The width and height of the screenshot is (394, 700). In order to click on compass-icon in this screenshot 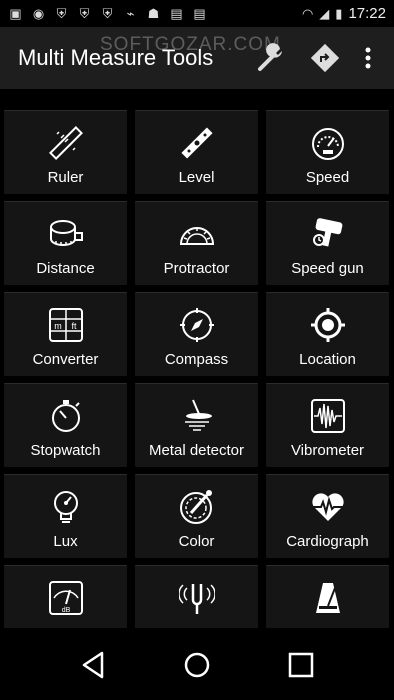, I will do `click(196, 325)`.